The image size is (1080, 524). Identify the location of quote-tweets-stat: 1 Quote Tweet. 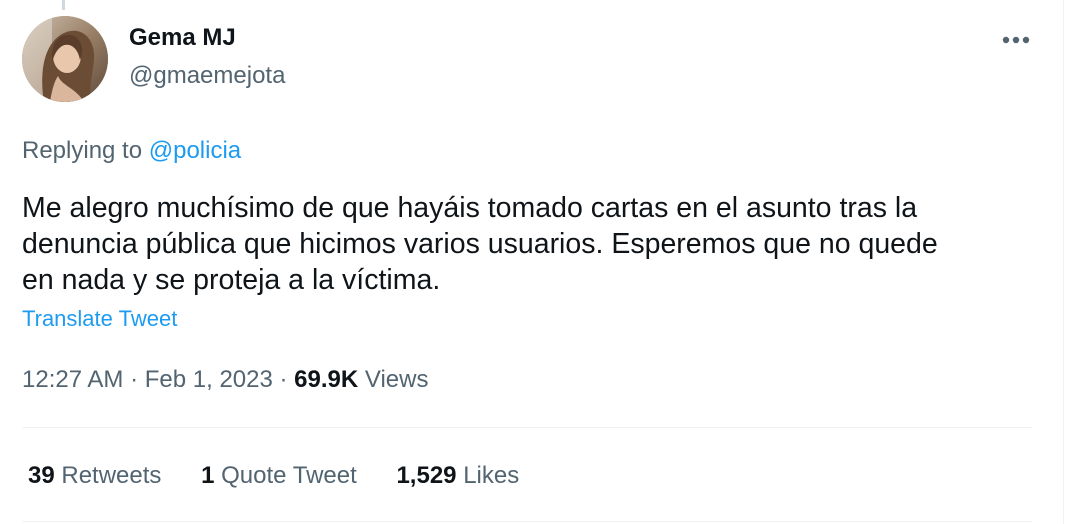
(279, 476).